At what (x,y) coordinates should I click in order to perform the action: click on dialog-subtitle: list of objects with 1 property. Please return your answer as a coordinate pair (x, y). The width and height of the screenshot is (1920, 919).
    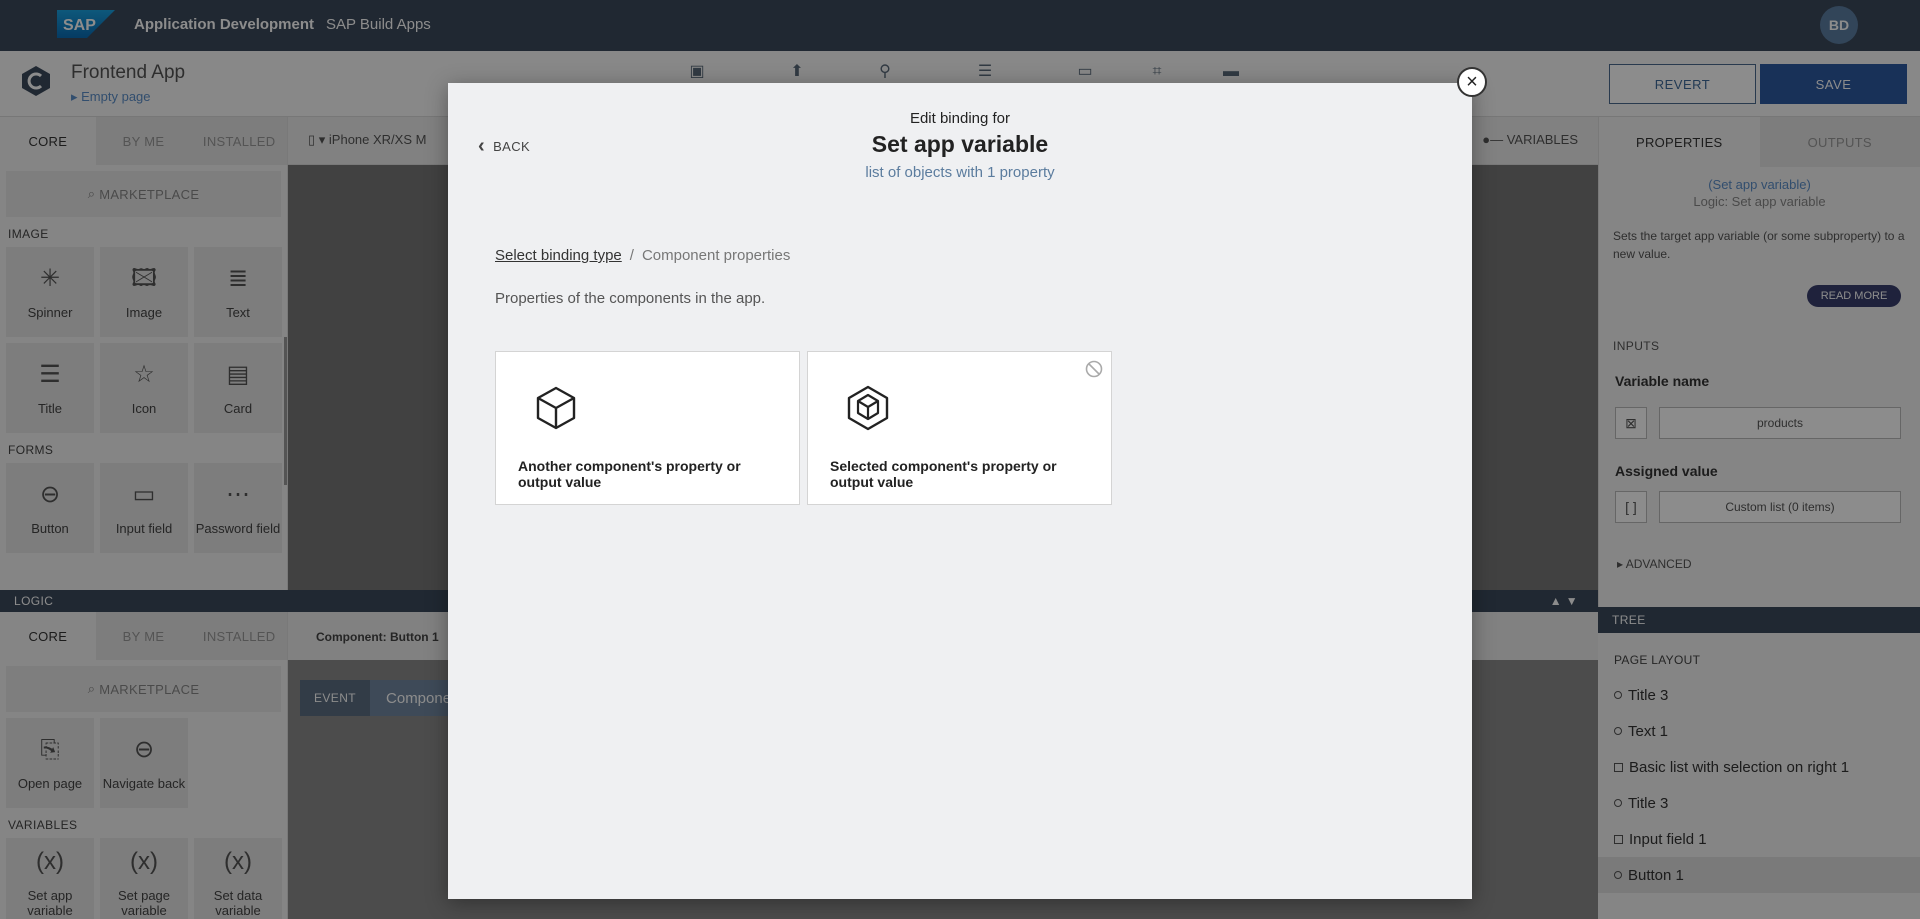
    Looking at the image, I should click on (960, 172).